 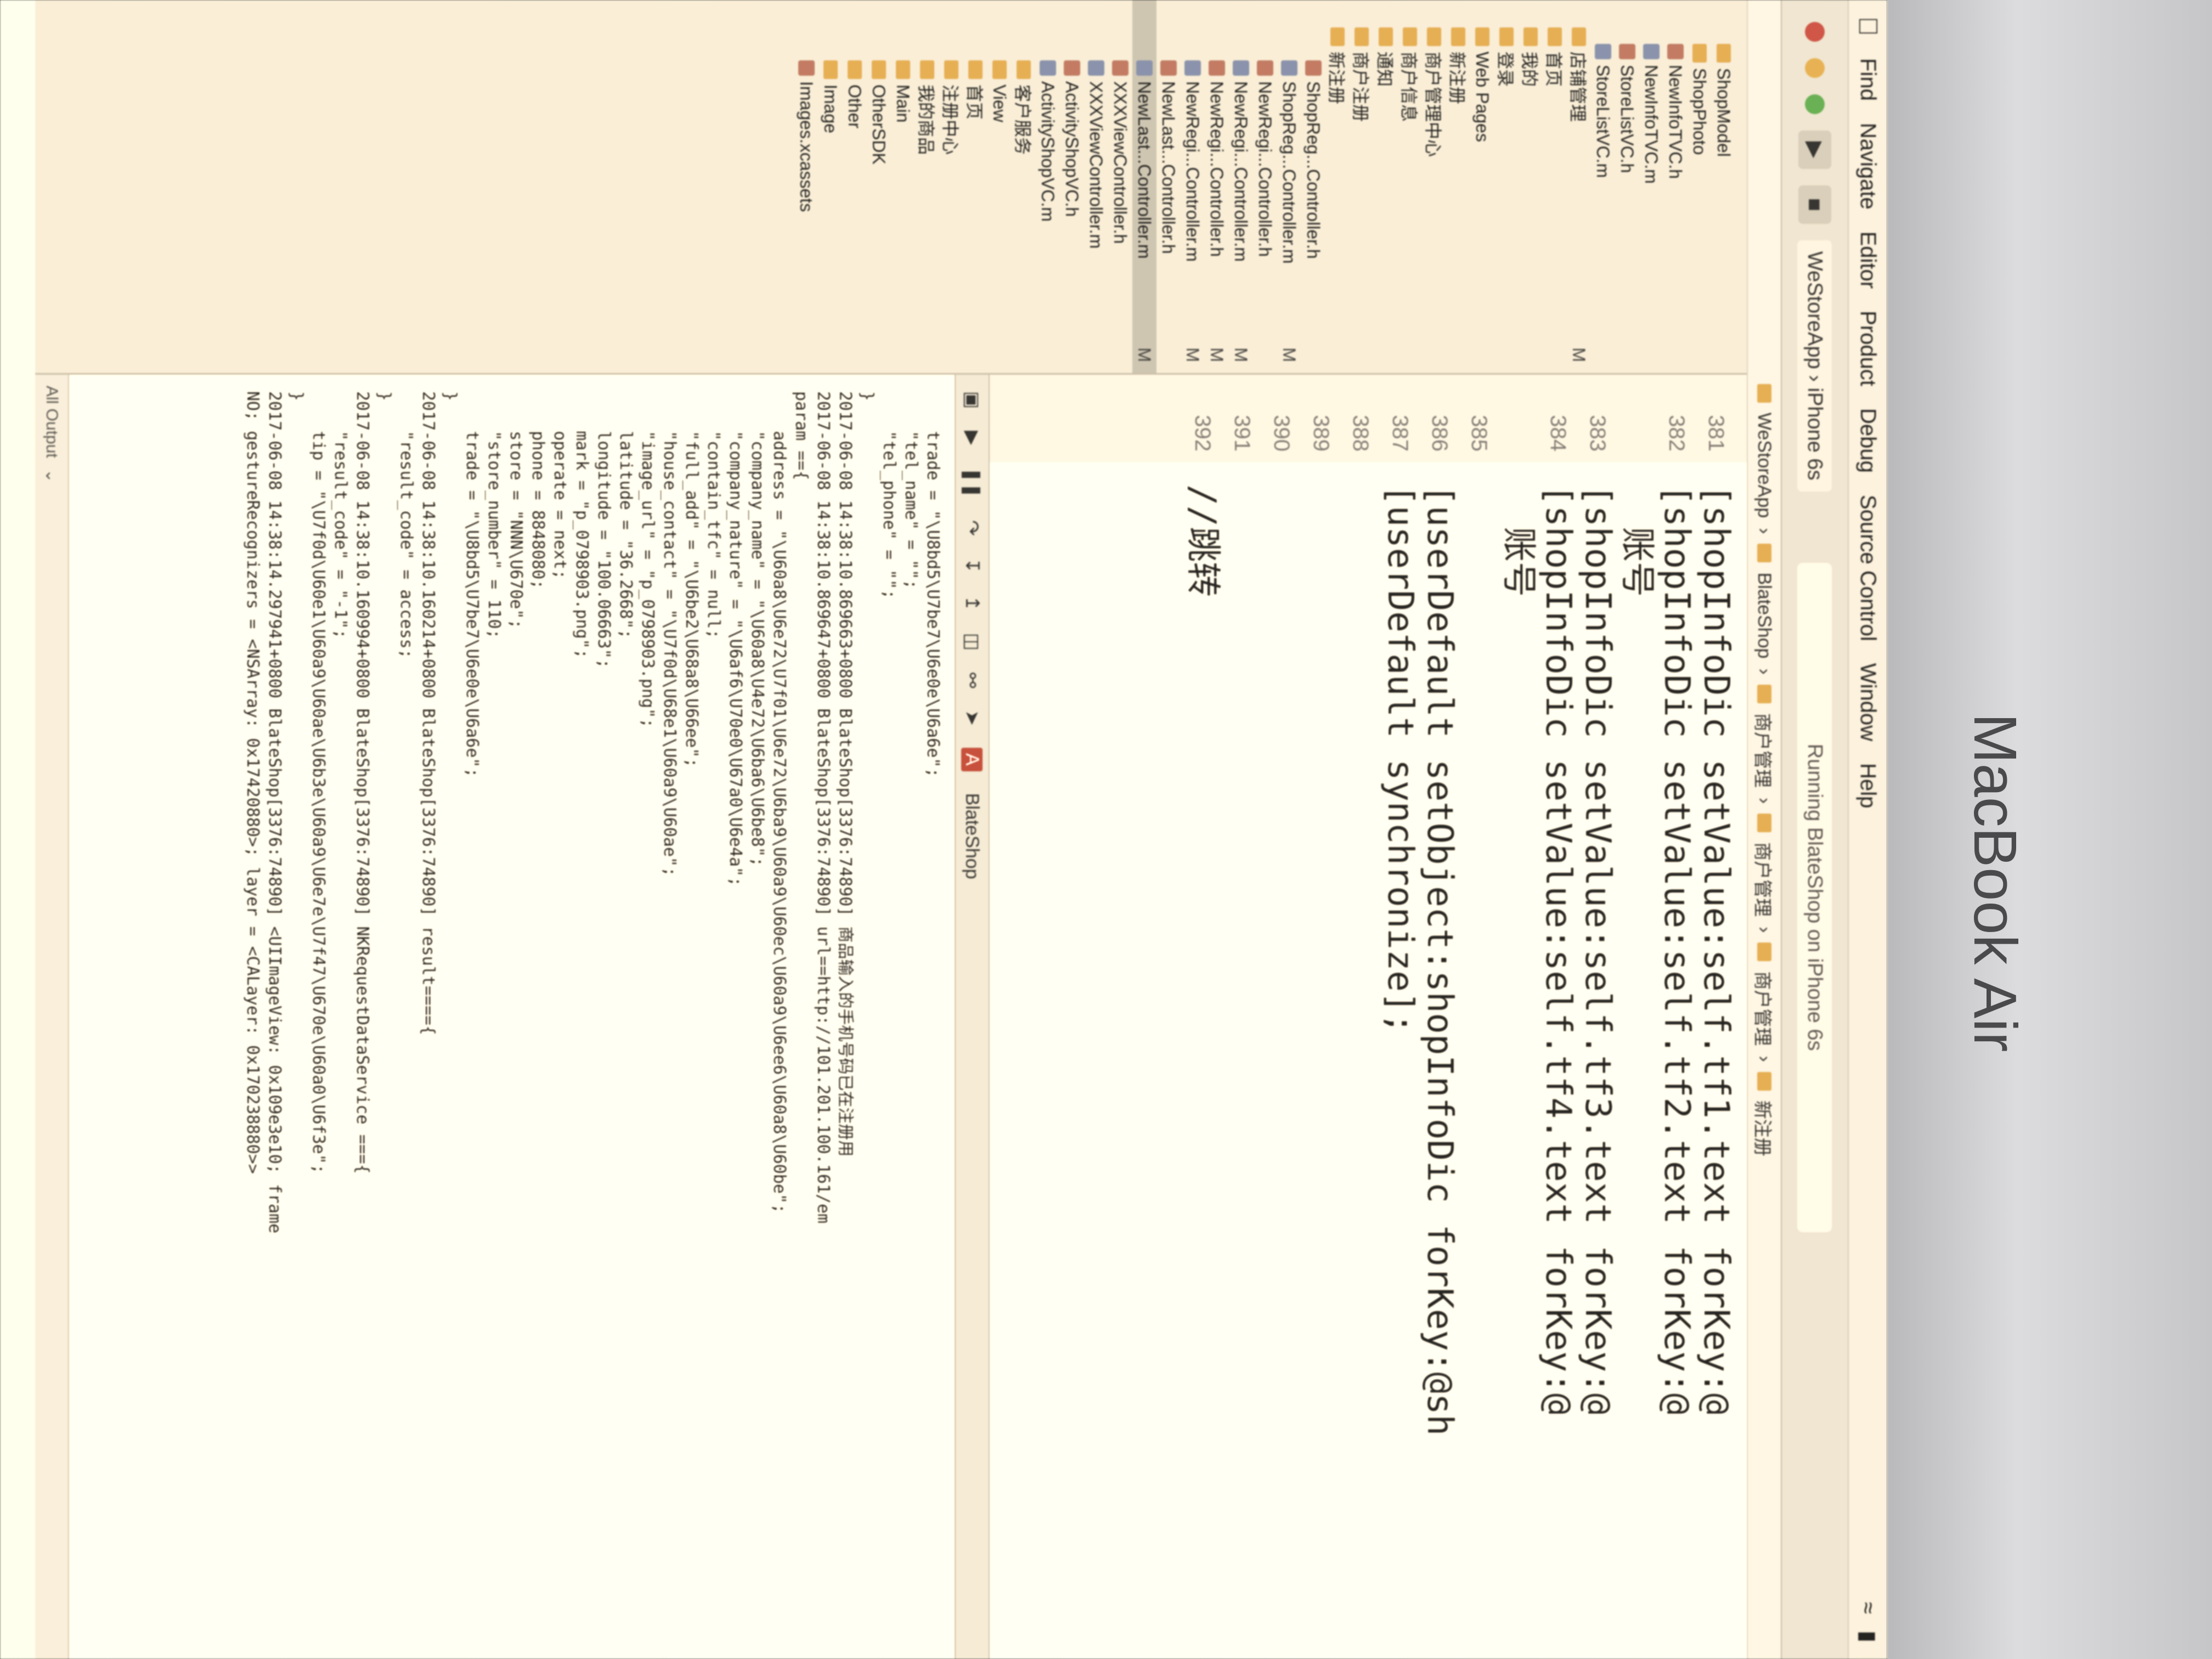 What do you see at coordinates (1868, 79) in the screenshot?
I see `menu-find: Find` at bounding box center [1868, 79].